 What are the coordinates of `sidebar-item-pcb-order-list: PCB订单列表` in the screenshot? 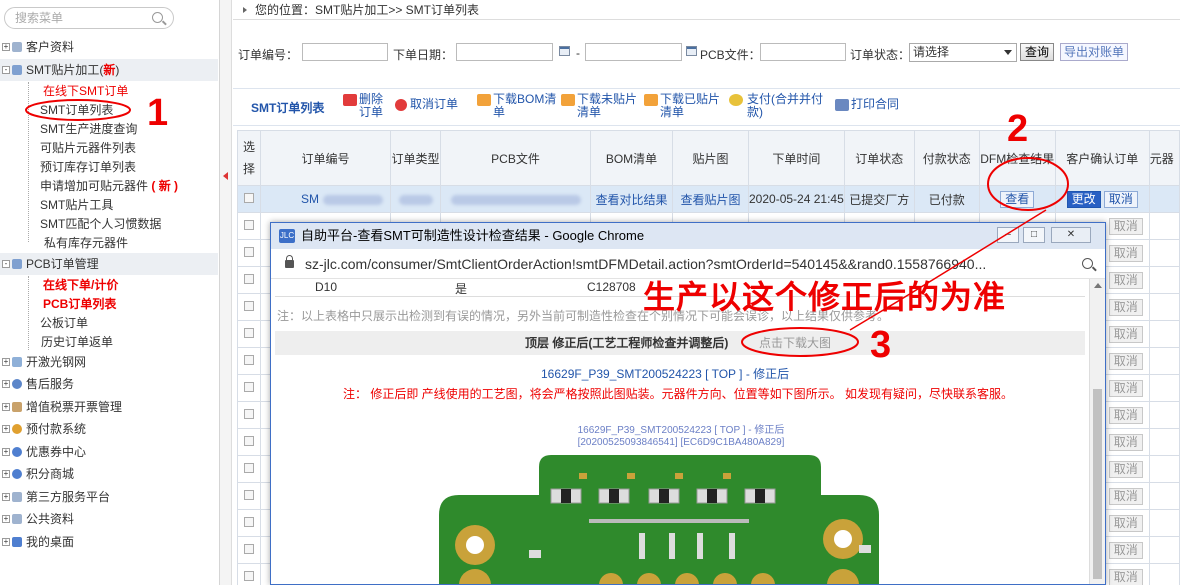 It's located at (79, 304).